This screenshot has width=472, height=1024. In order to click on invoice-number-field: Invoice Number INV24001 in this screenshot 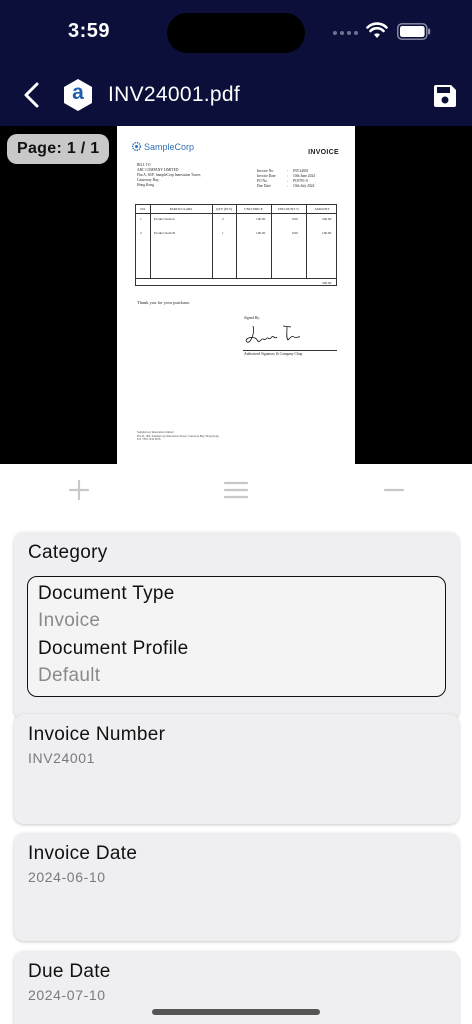, I will do `click(236, 769)`.